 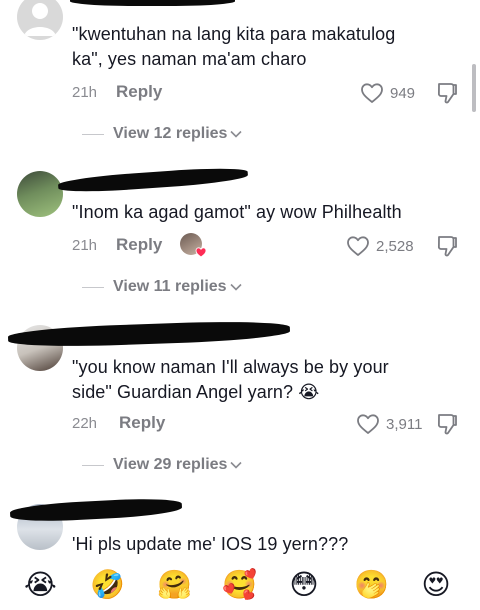 I want to click on comment-text-line: ka", yes naman ma'am charo, so click(x=189, y=59).